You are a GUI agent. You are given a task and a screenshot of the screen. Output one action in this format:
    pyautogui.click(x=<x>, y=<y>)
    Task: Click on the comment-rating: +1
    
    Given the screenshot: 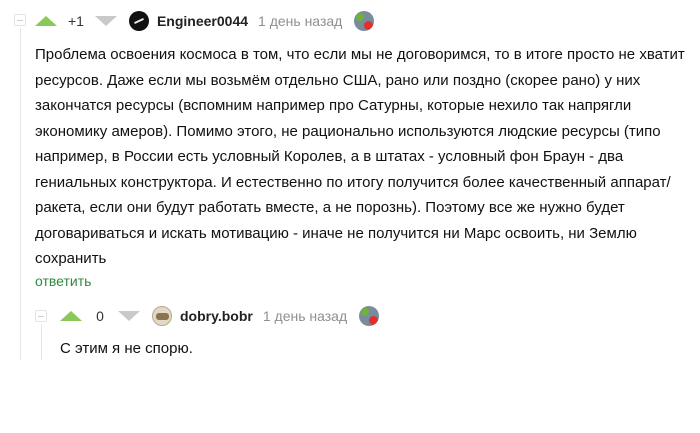 What is the action you would take?
    pyautogui.click(x=76, y=21)
    